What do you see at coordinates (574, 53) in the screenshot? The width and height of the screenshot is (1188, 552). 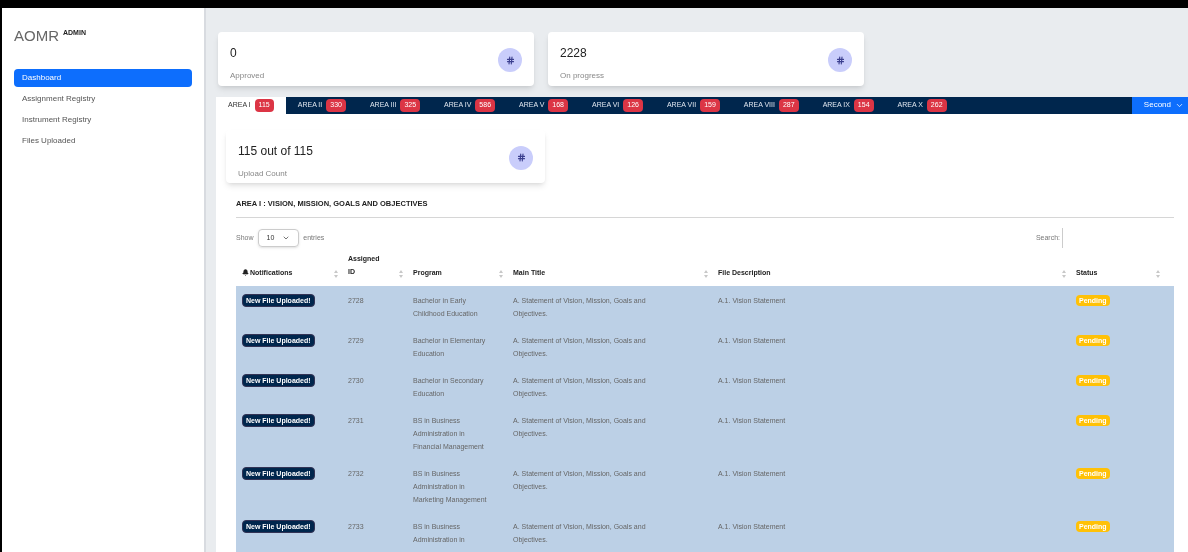 I see `stat-value: 2228` at bounding box center [574, 53].